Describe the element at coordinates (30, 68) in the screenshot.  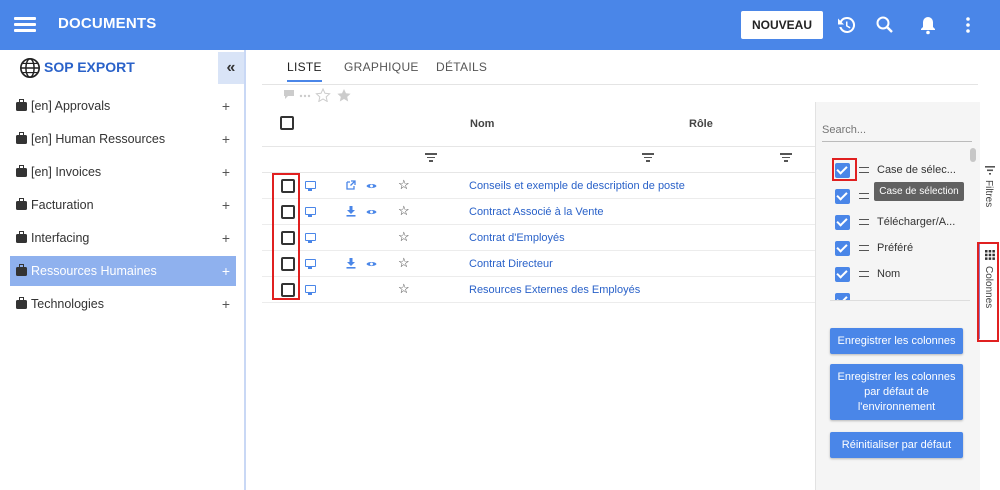
I see `globe-icon` at that location.